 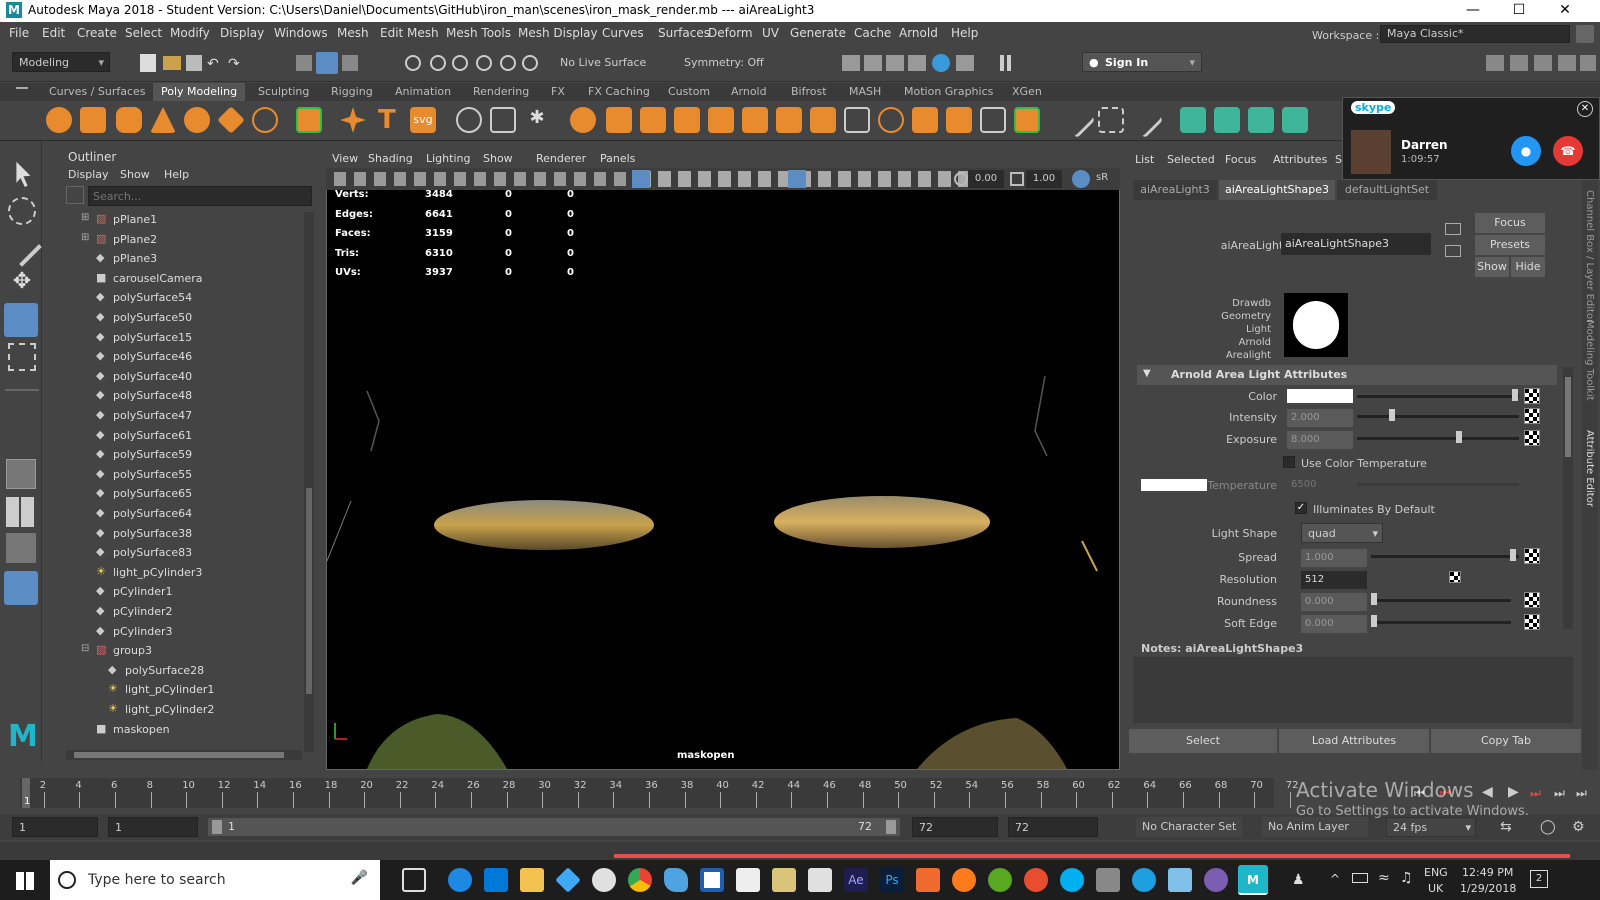 What do you see at coordinates (1240, 159) in the screenshot?
I see `attr-menu-focus: Focus` at bounding box center [1240, 159].